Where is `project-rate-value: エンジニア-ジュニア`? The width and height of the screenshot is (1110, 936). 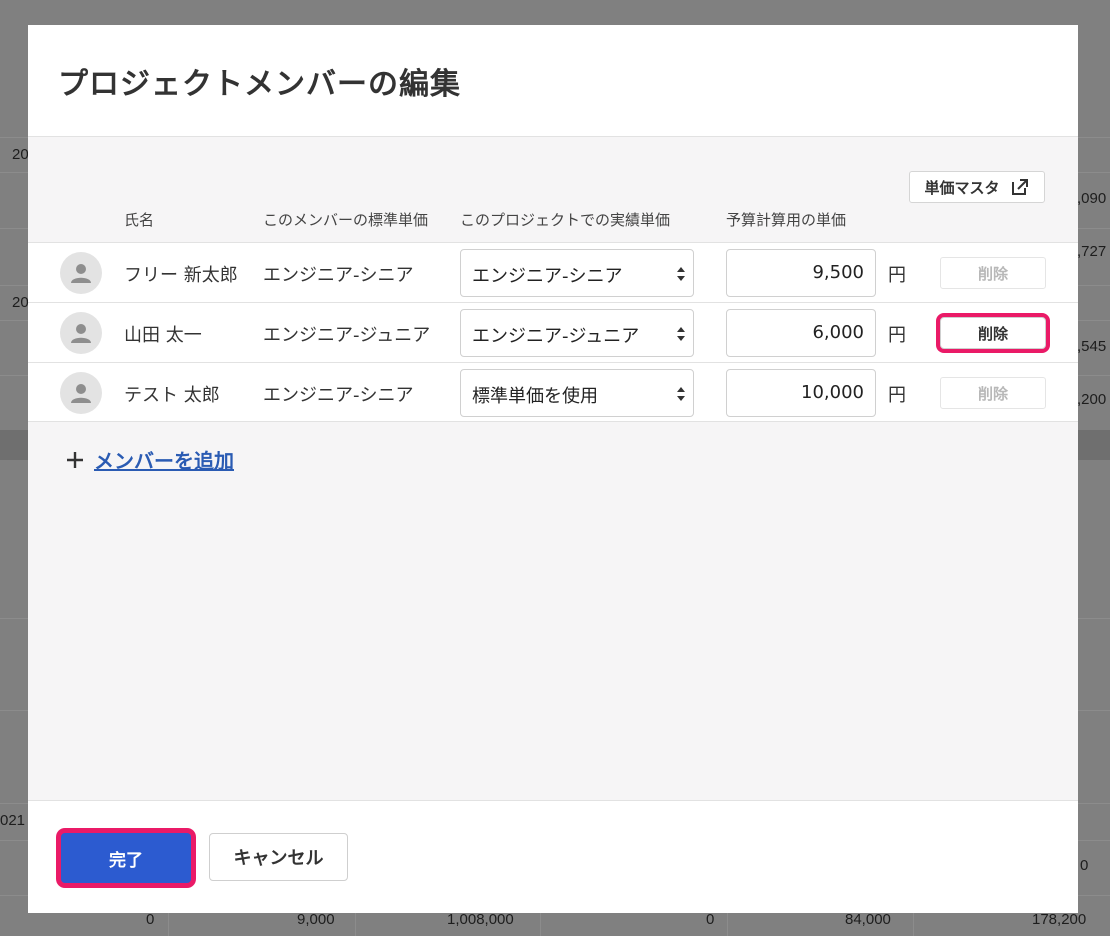
project-rate-value: エンジニア-ジュニア is located at coordinates (556, 336).